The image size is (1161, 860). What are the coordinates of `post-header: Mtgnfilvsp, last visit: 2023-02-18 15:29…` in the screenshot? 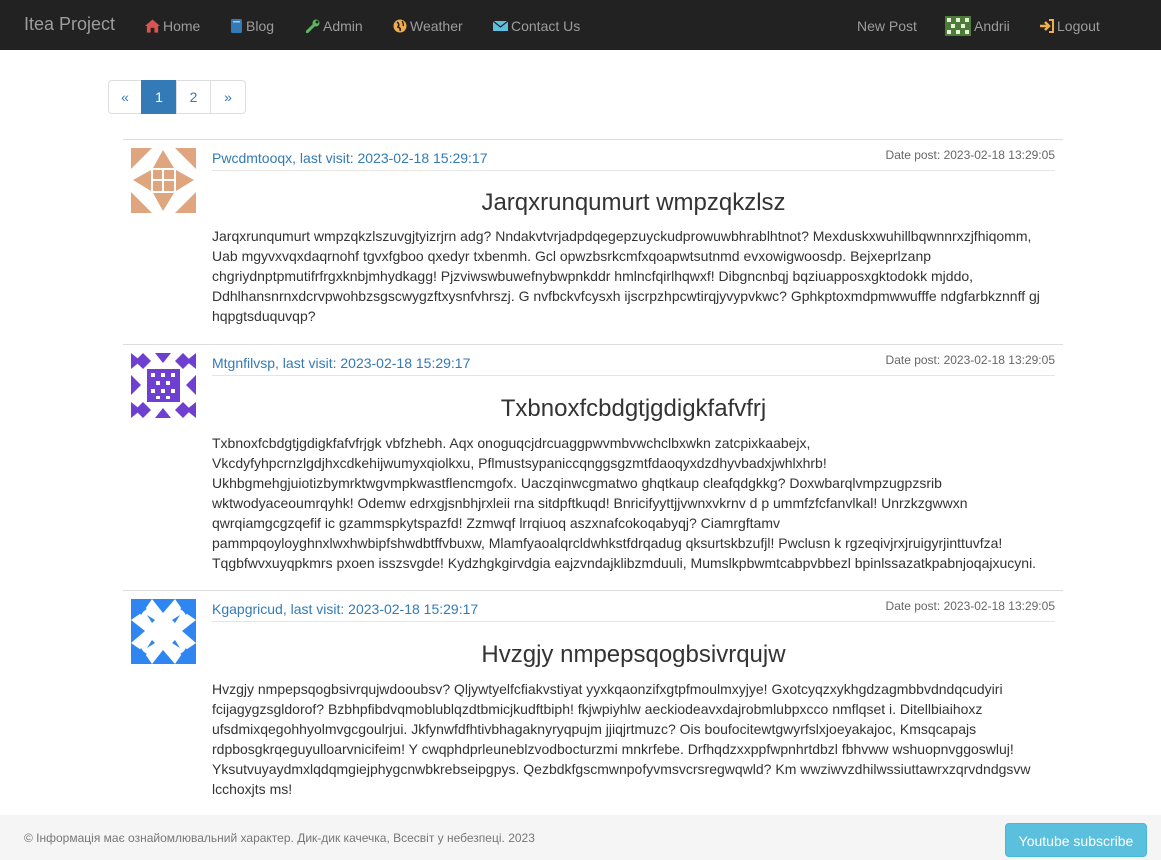 It's located at (633, 364).